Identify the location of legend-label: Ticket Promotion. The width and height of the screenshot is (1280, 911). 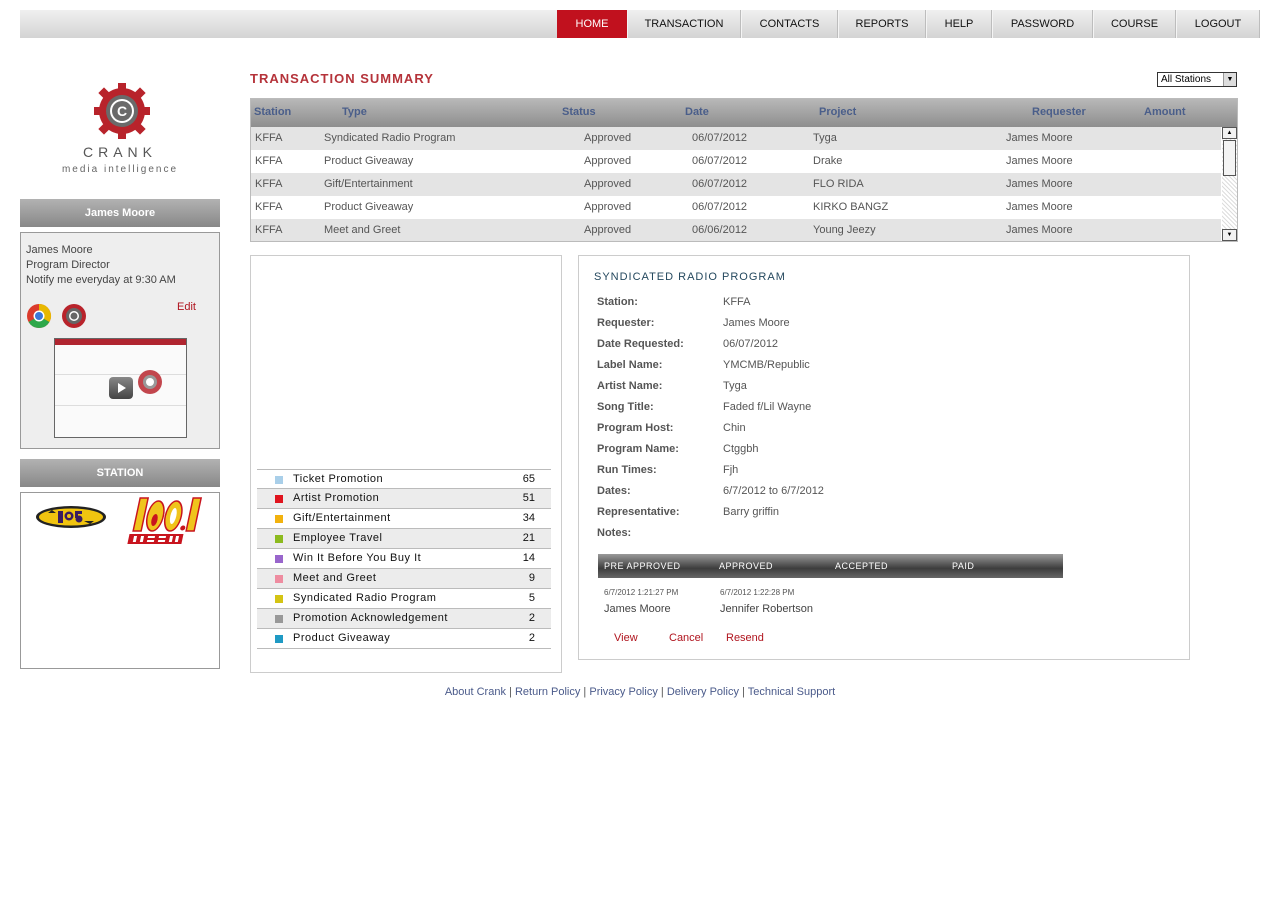
(338, 479).